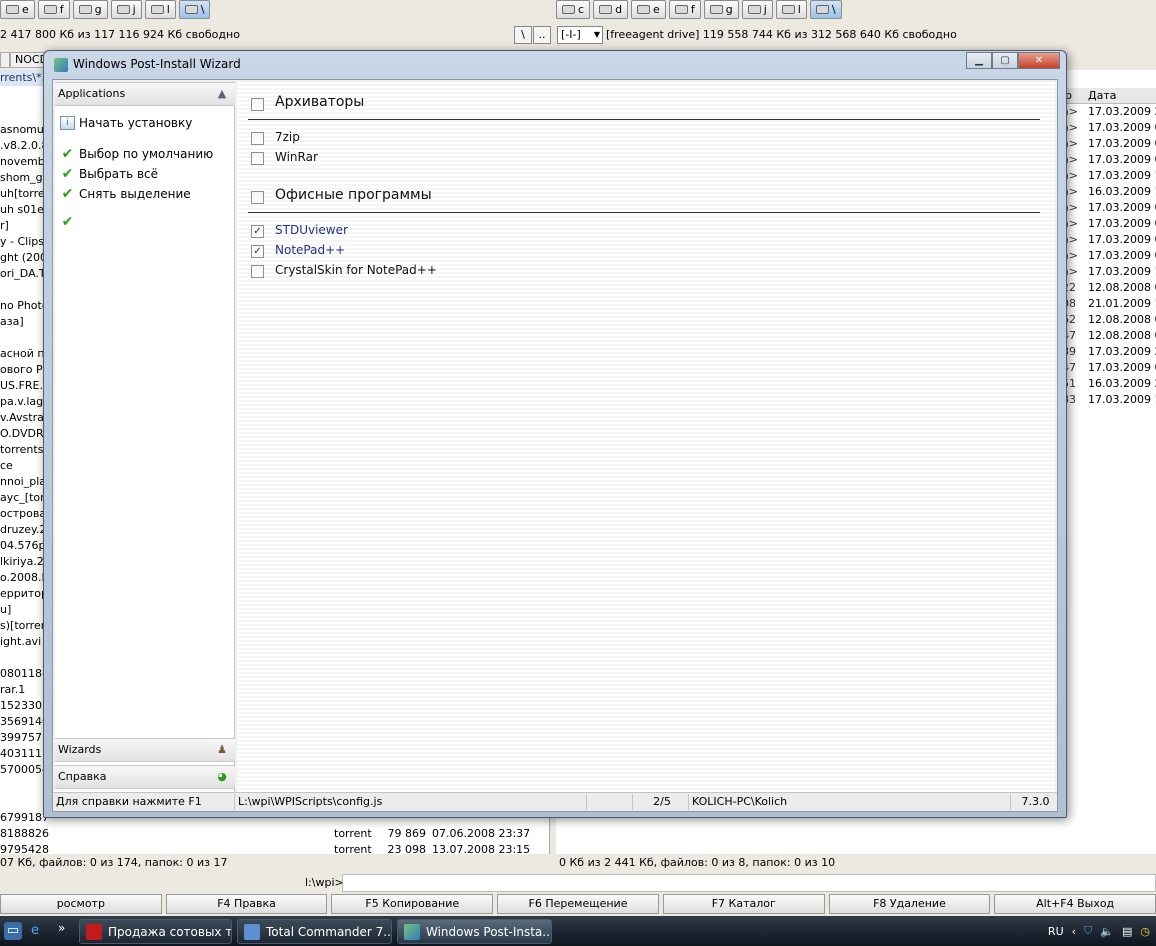 The height and width of the screenshot is (946, 1156). Describe the element at coordinates (749, 883) in the screenshot. I see `command-input` at that location.